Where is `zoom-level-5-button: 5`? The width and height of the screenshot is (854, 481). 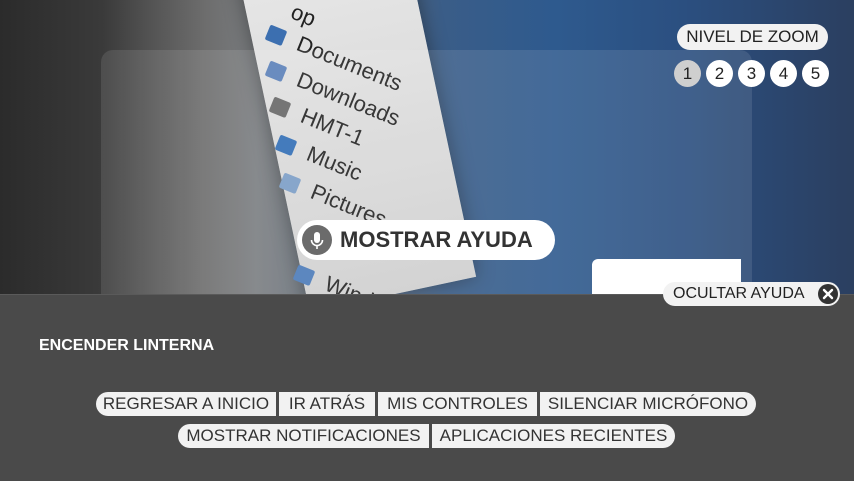 zoom-level-5-button: 5 is located at coordinates (815, 73).